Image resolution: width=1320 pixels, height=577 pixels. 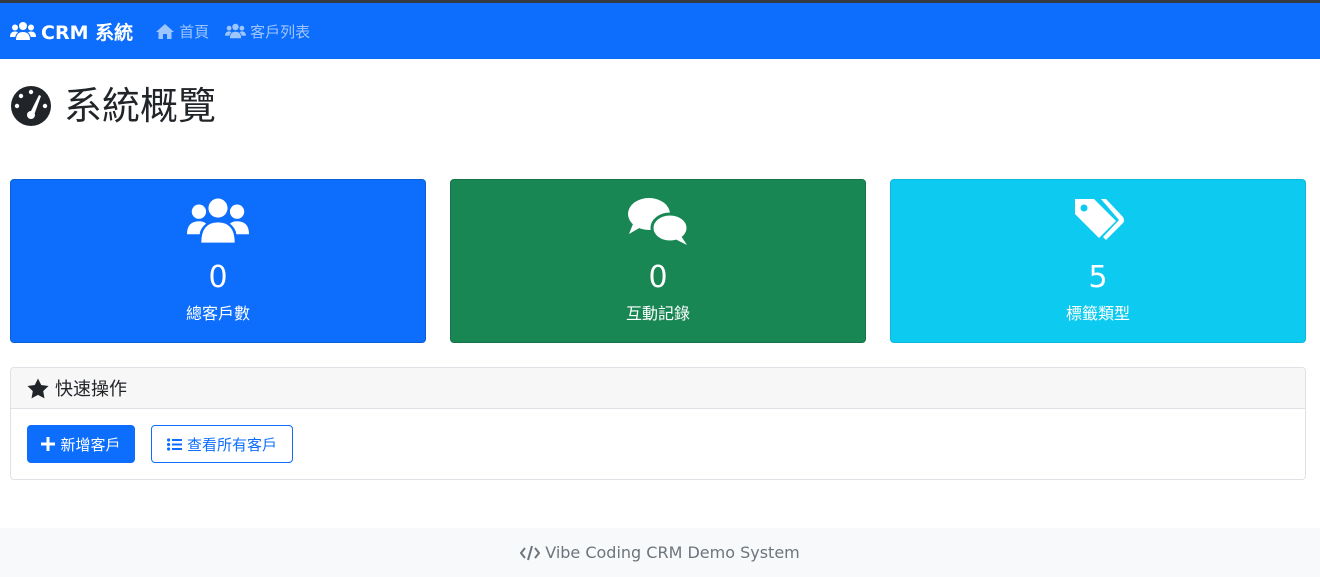 I want to click on footer: Vibe Coding CRM Demo System, so click(x=660, y=552).